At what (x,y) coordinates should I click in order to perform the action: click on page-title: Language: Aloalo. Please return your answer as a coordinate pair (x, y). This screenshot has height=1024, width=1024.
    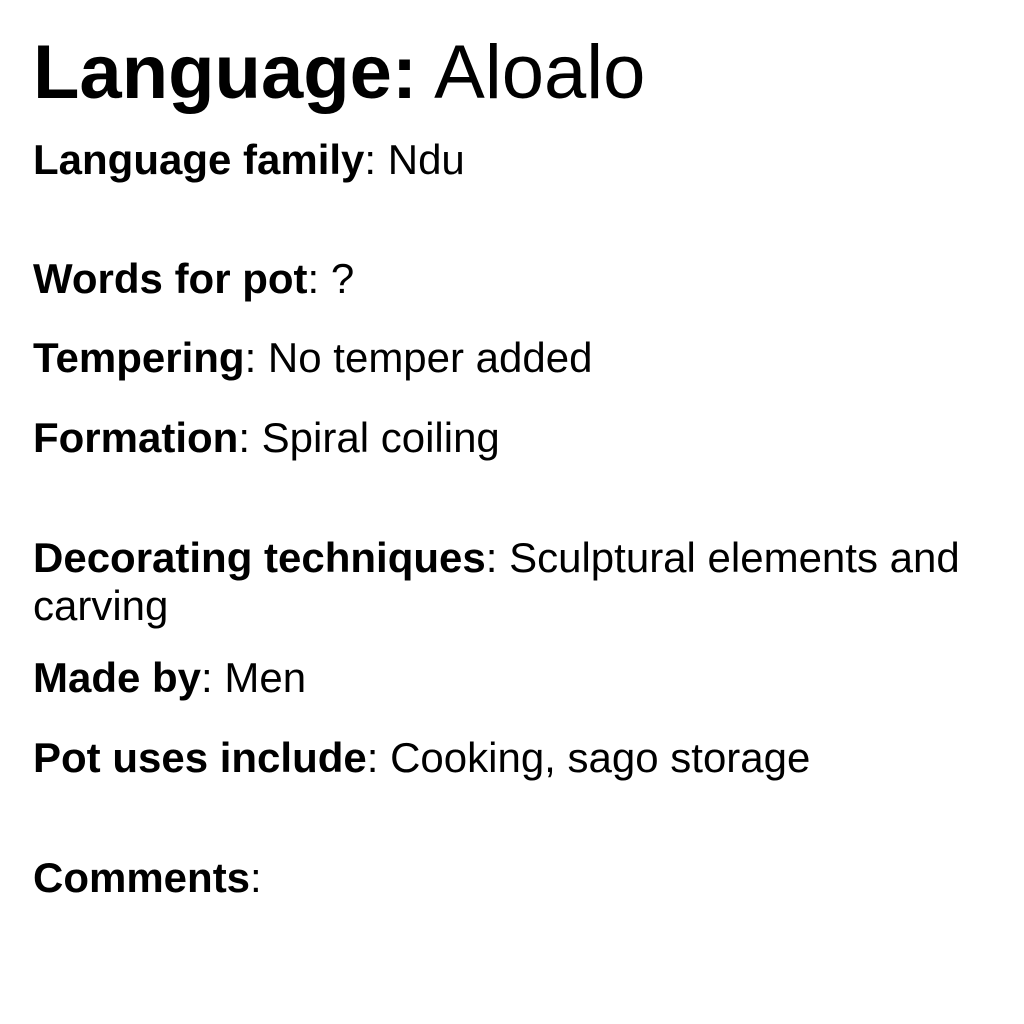
    Looking at the image, I should click on (339, 73).